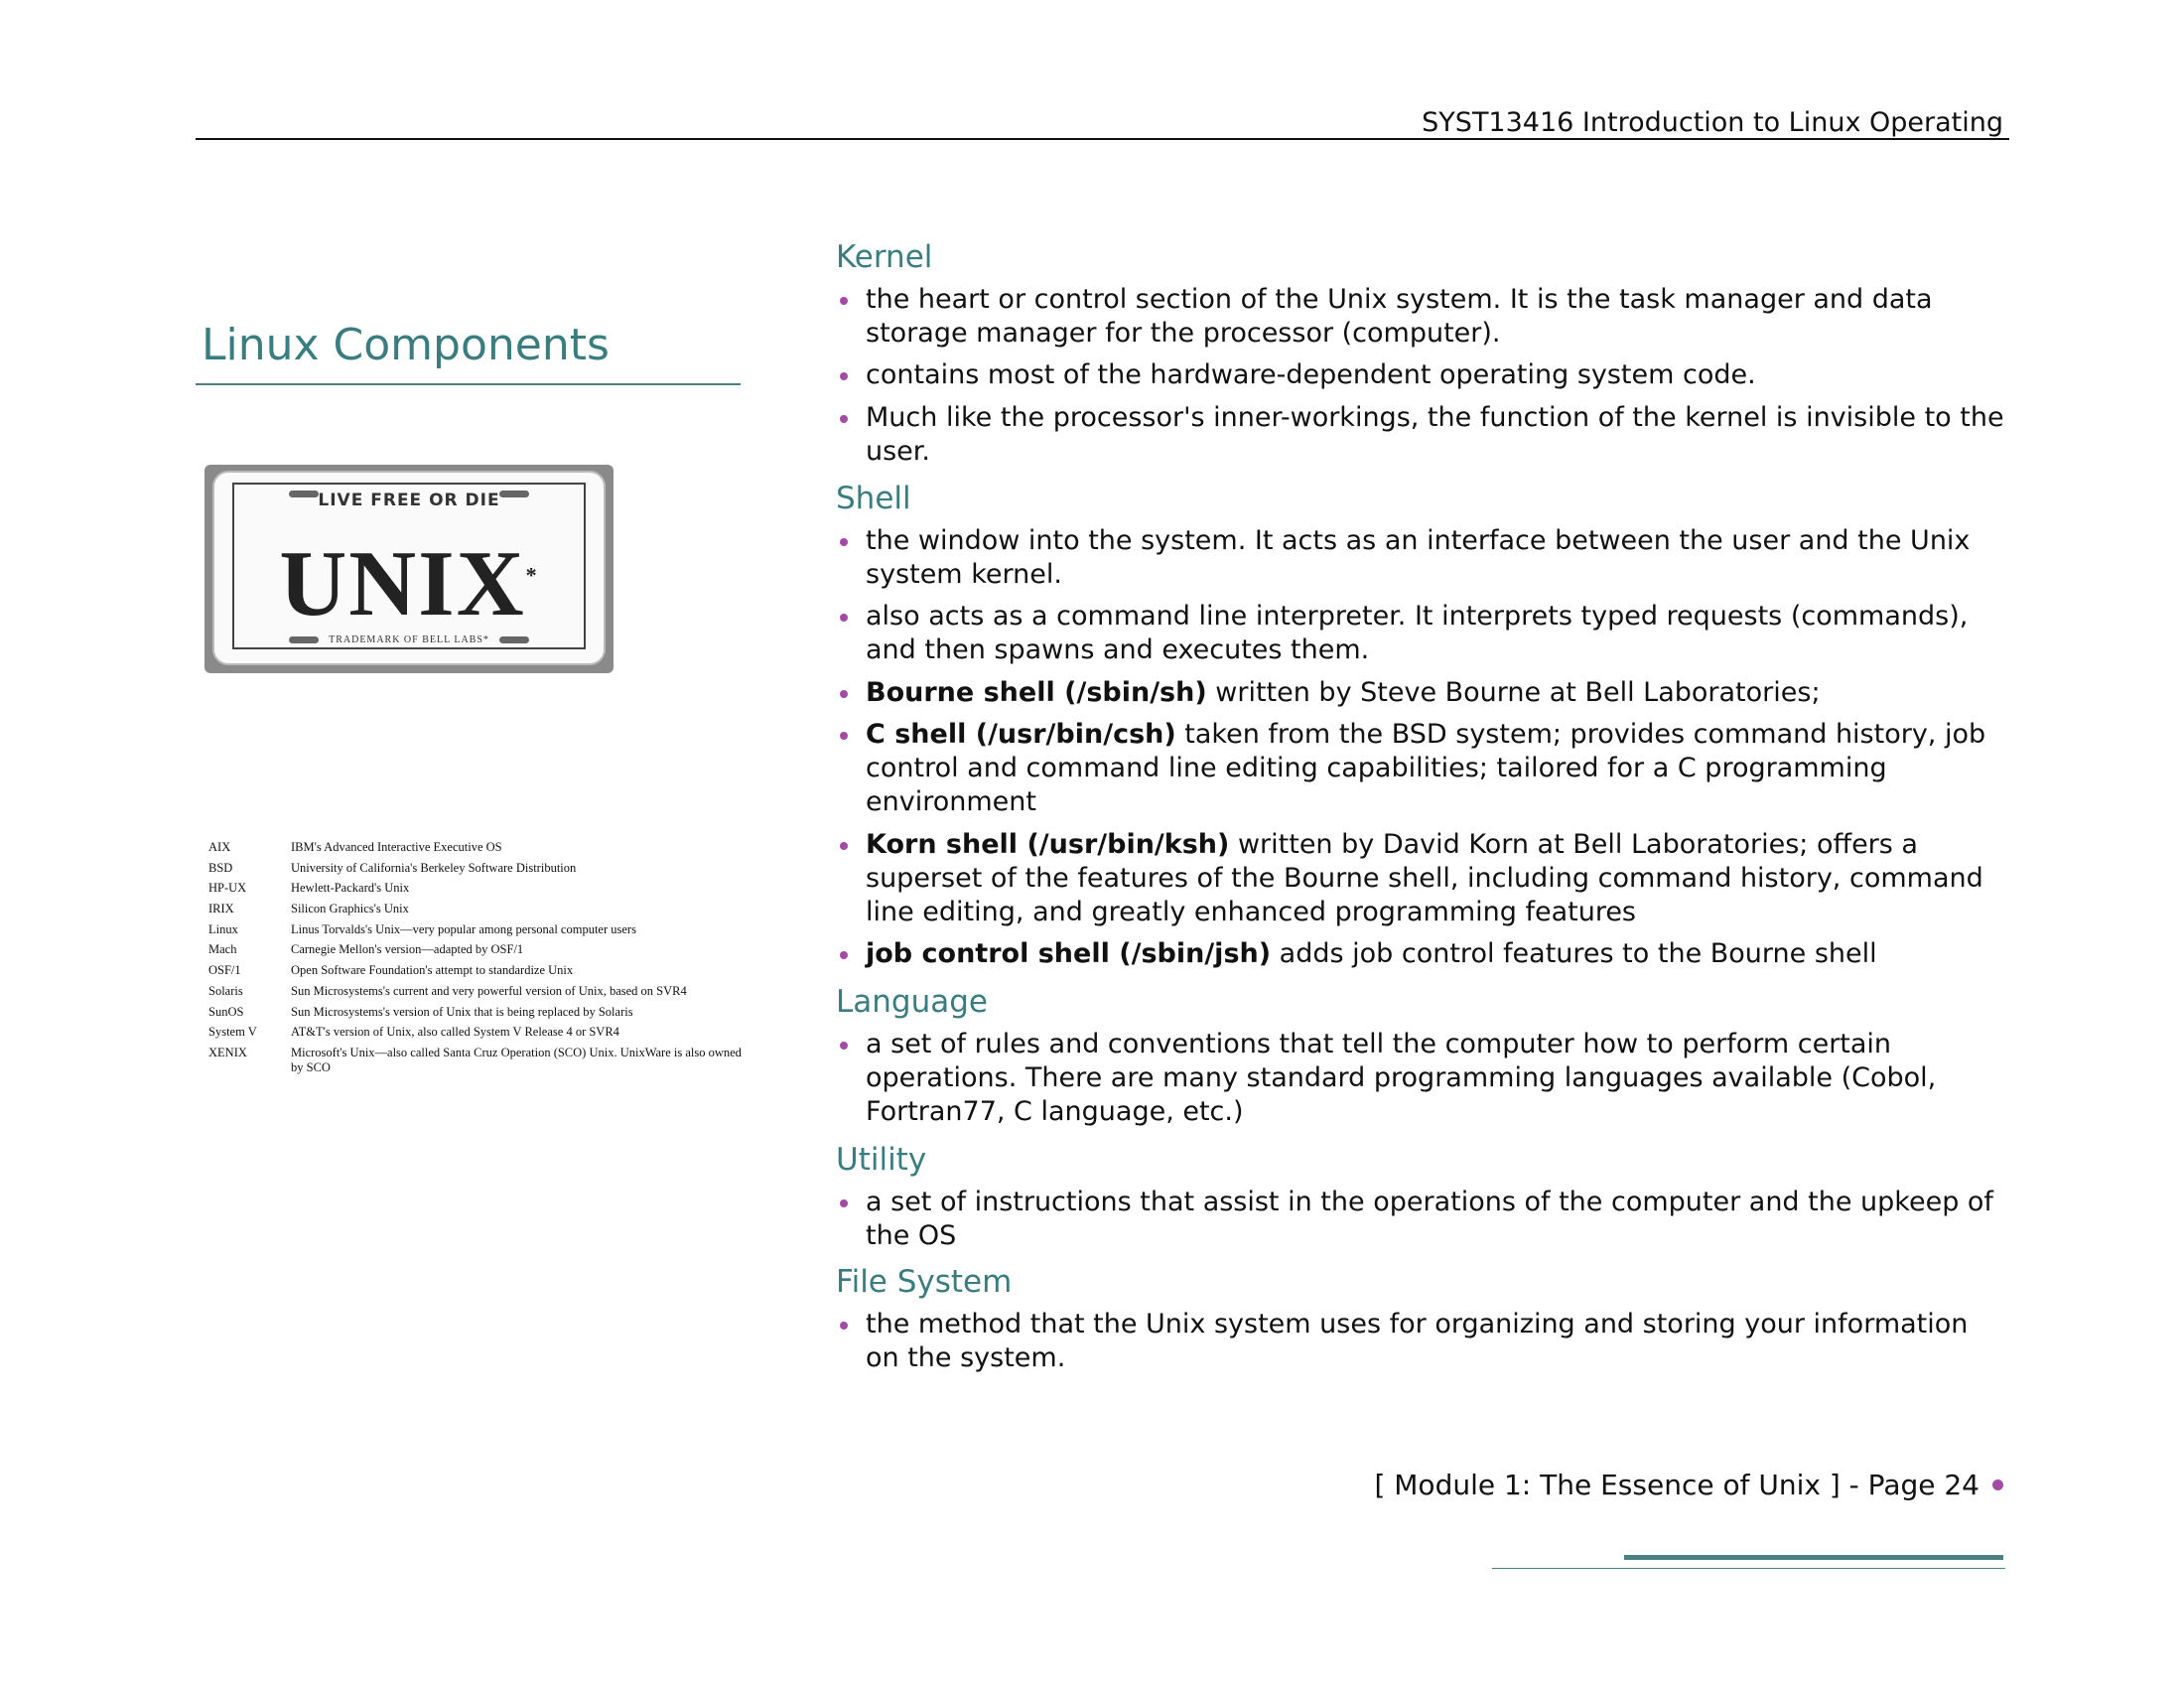 This screenshot has height=1688, width=2184. I want to click on variant-description: IBM's Advanced Interactive Executive OS, so click(396, 847).